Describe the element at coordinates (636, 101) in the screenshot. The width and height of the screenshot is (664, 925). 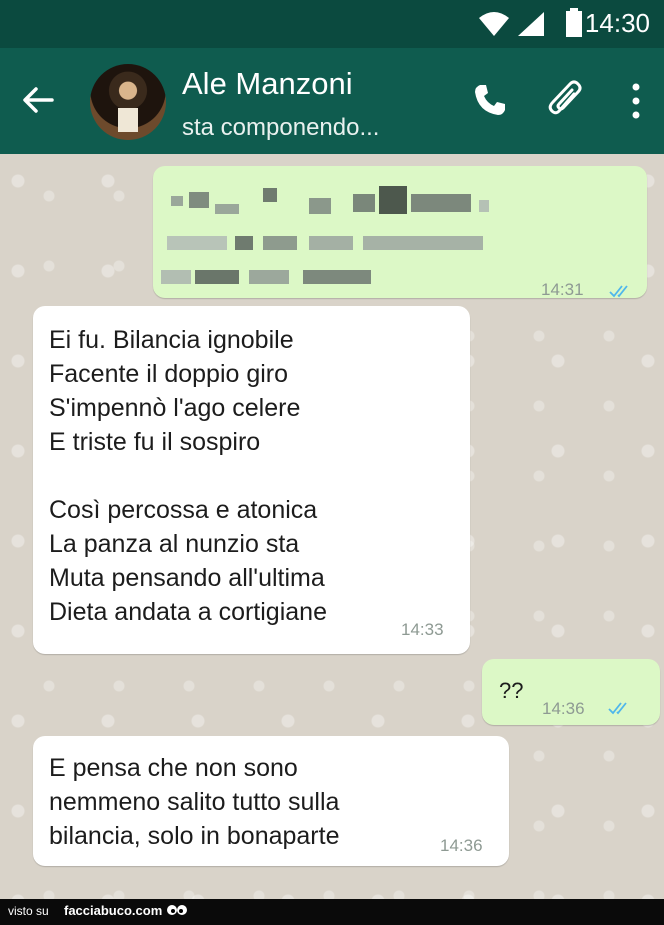
I see `more-options-icon` at that location.